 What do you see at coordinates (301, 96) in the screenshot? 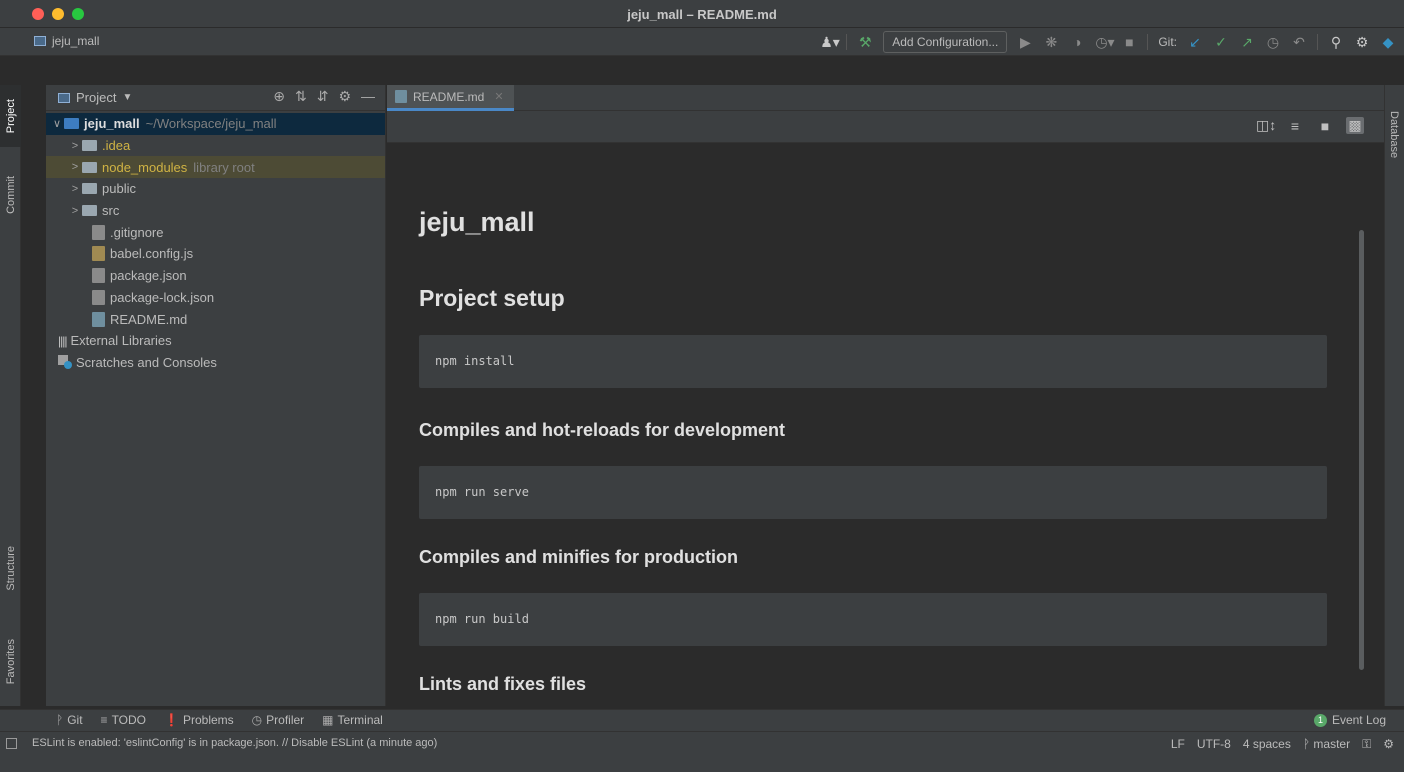
I see `expand-all-icon: ⇅` at bounding box center [301, 96].